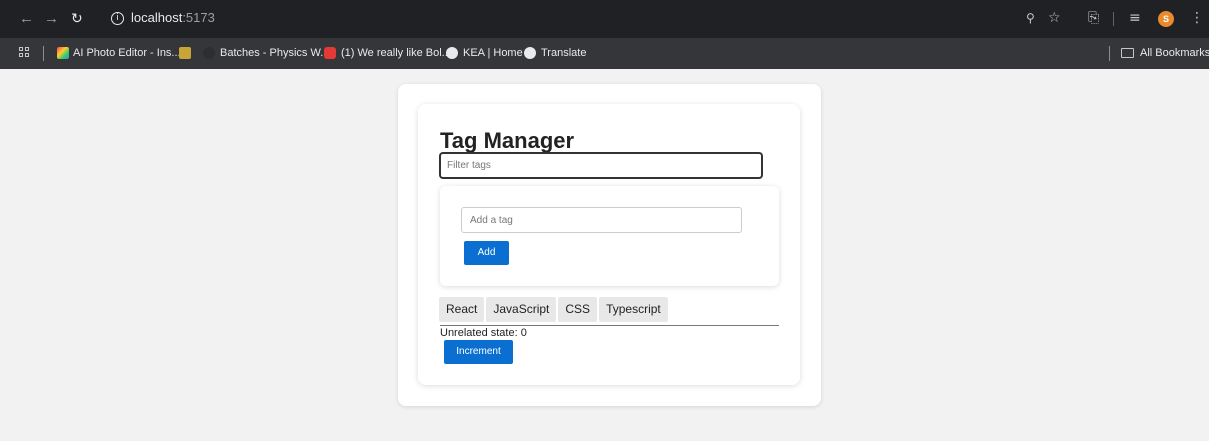  I want to click on filter-tags-input, so click(601, 165).